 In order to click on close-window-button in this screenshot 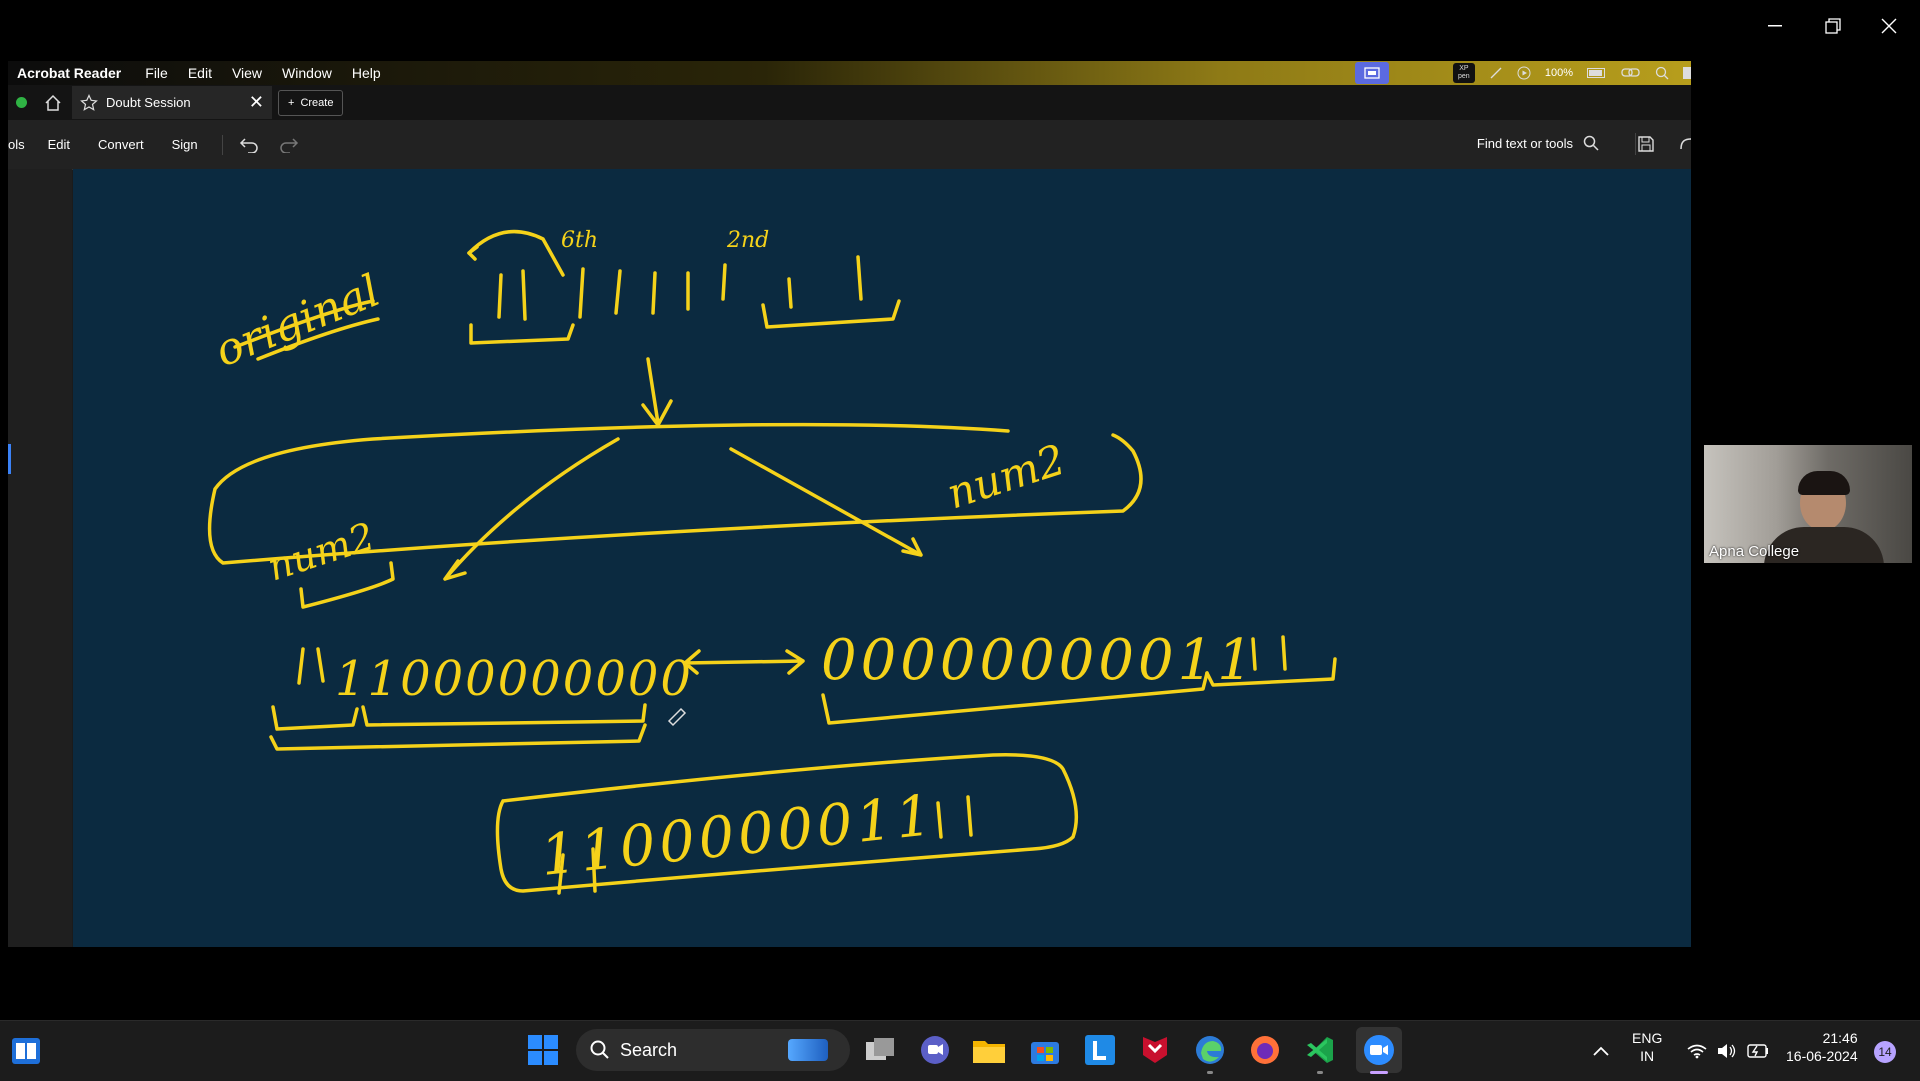, I will do `click(1889, 26)`.